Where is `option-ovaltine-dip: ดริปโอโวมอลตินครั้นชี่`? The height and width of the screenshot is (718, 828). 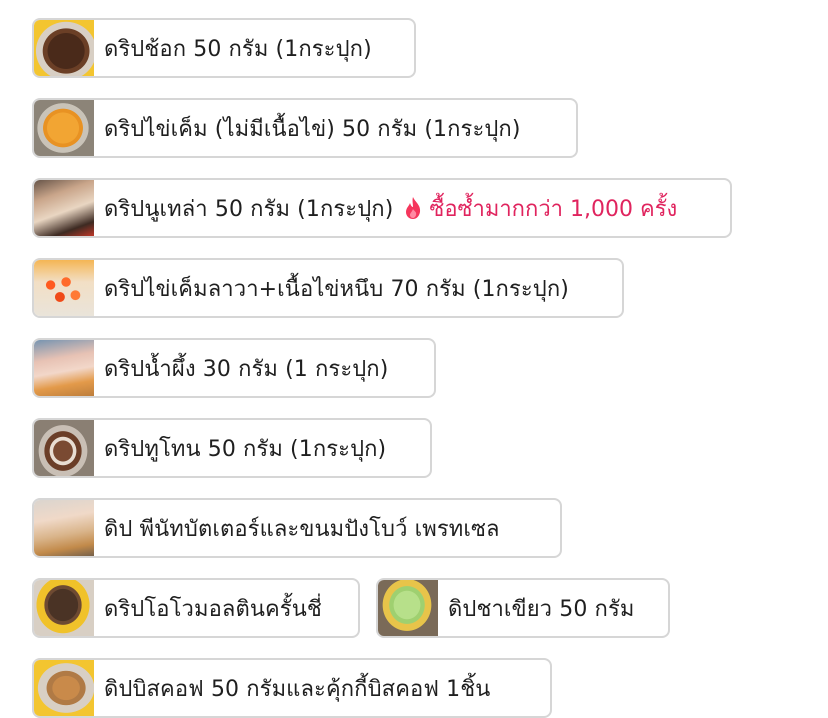 option-ovaltine-dip: ดริปโอโวมอลตินครั้นชี่ is located at coordinates (196, 608).